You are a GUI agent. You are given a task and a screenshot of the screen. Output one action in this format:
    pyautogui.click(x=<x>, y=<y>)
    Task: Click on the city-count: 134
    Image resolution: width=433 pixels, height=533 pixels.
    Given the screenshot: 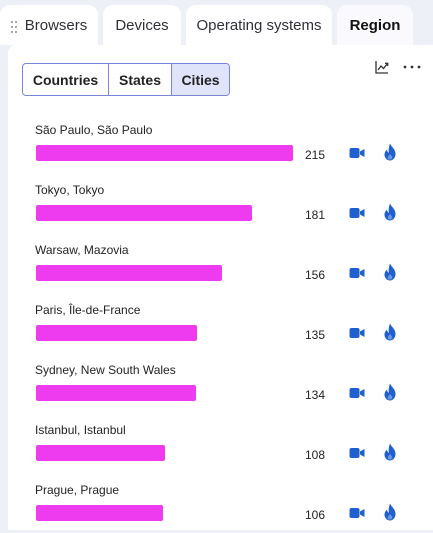 What is the action you would take?
    pyautogui.click(x=315, y=395)
    